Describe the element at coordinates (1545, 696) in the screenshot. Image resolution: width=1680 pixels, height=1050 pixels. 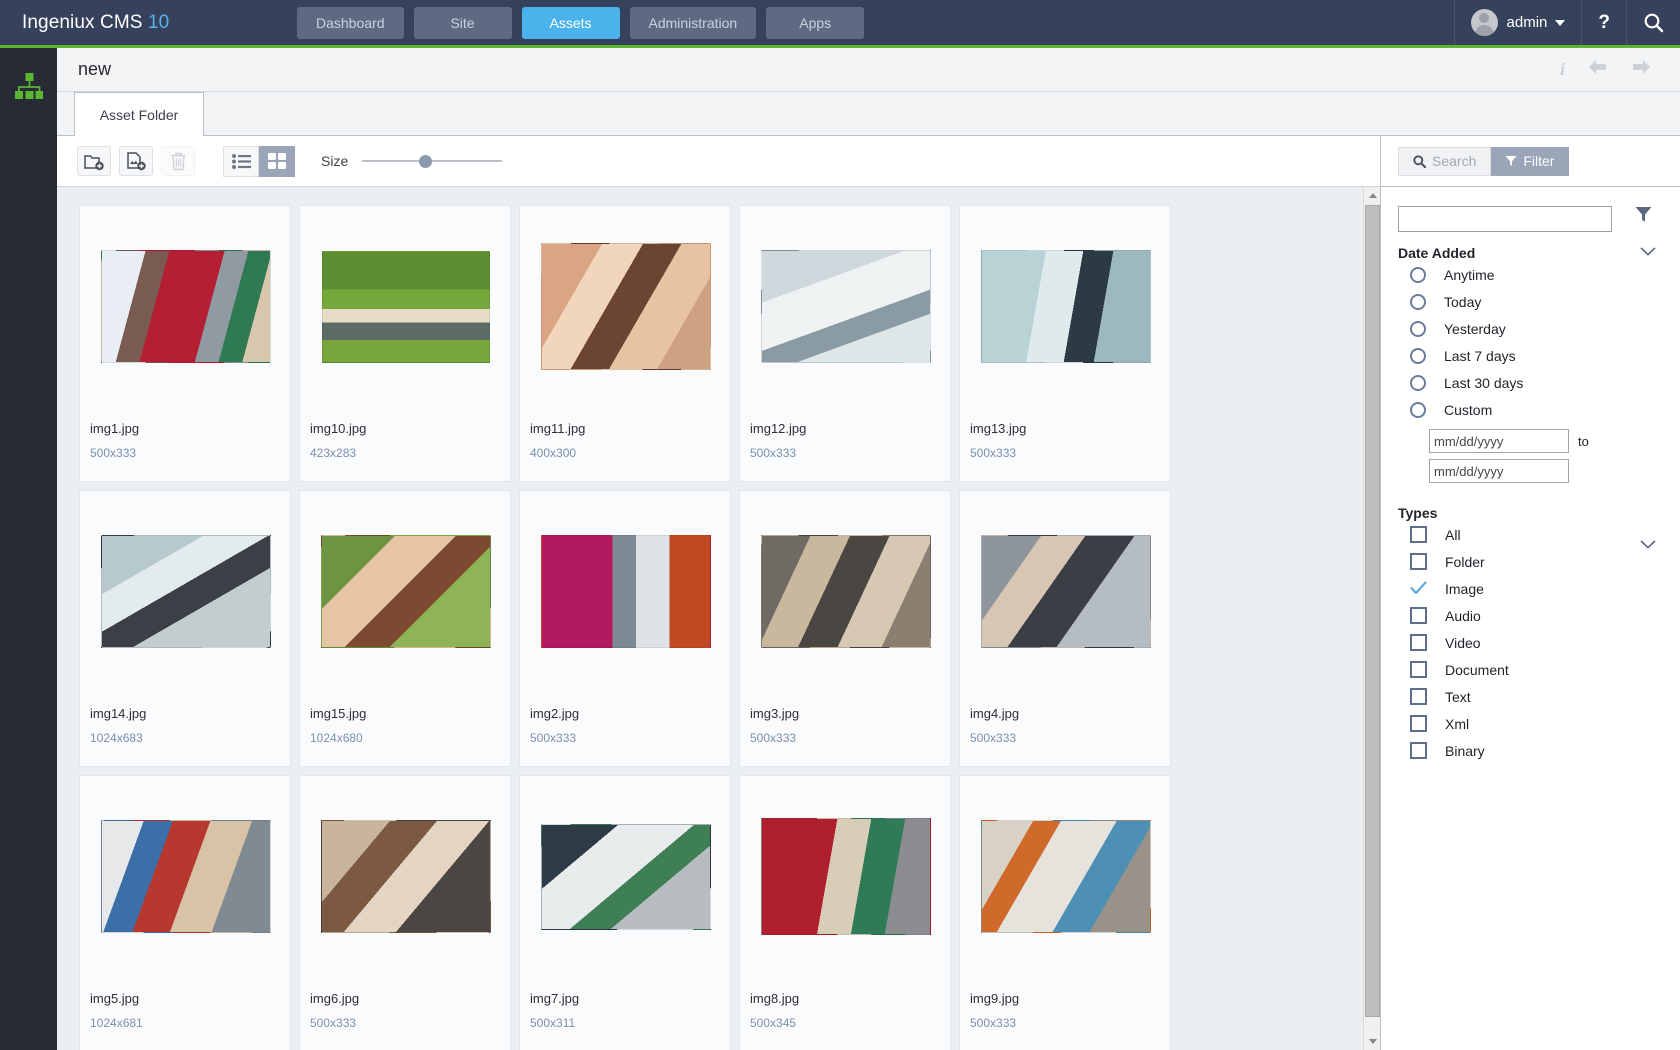
I see `type-option-text: Text` at that location.